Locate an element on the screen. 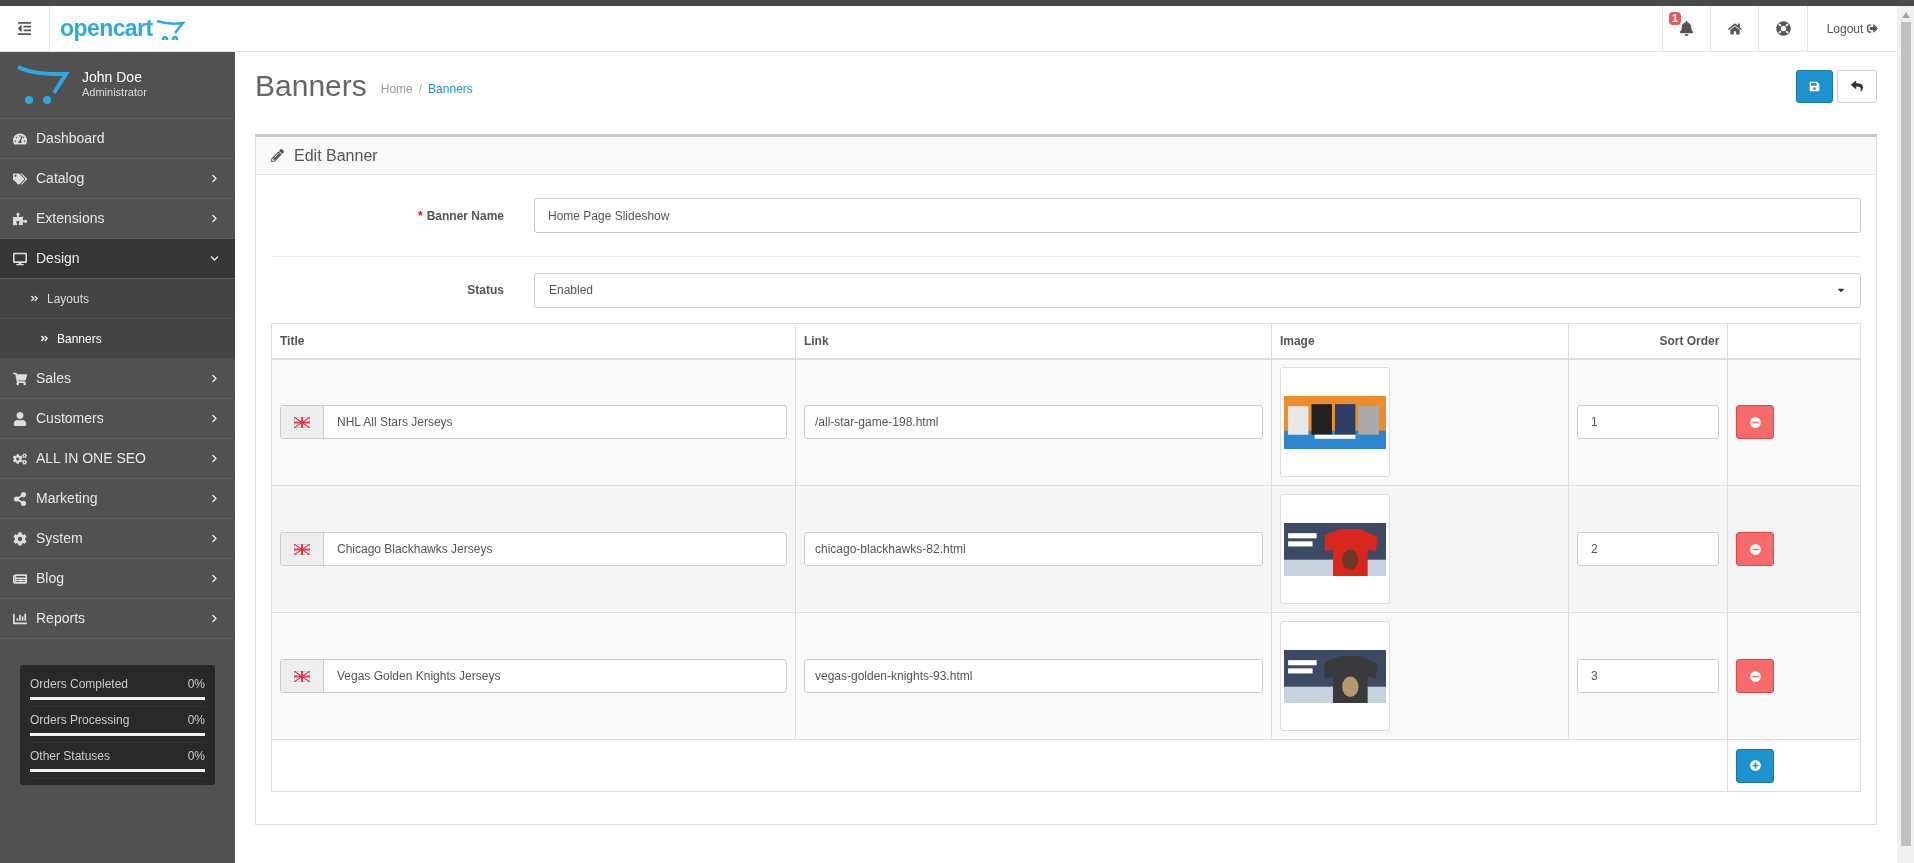 This screenshot has width=1914, height=863. stat-label: Orders Completed is located at coordinates (79, 684).